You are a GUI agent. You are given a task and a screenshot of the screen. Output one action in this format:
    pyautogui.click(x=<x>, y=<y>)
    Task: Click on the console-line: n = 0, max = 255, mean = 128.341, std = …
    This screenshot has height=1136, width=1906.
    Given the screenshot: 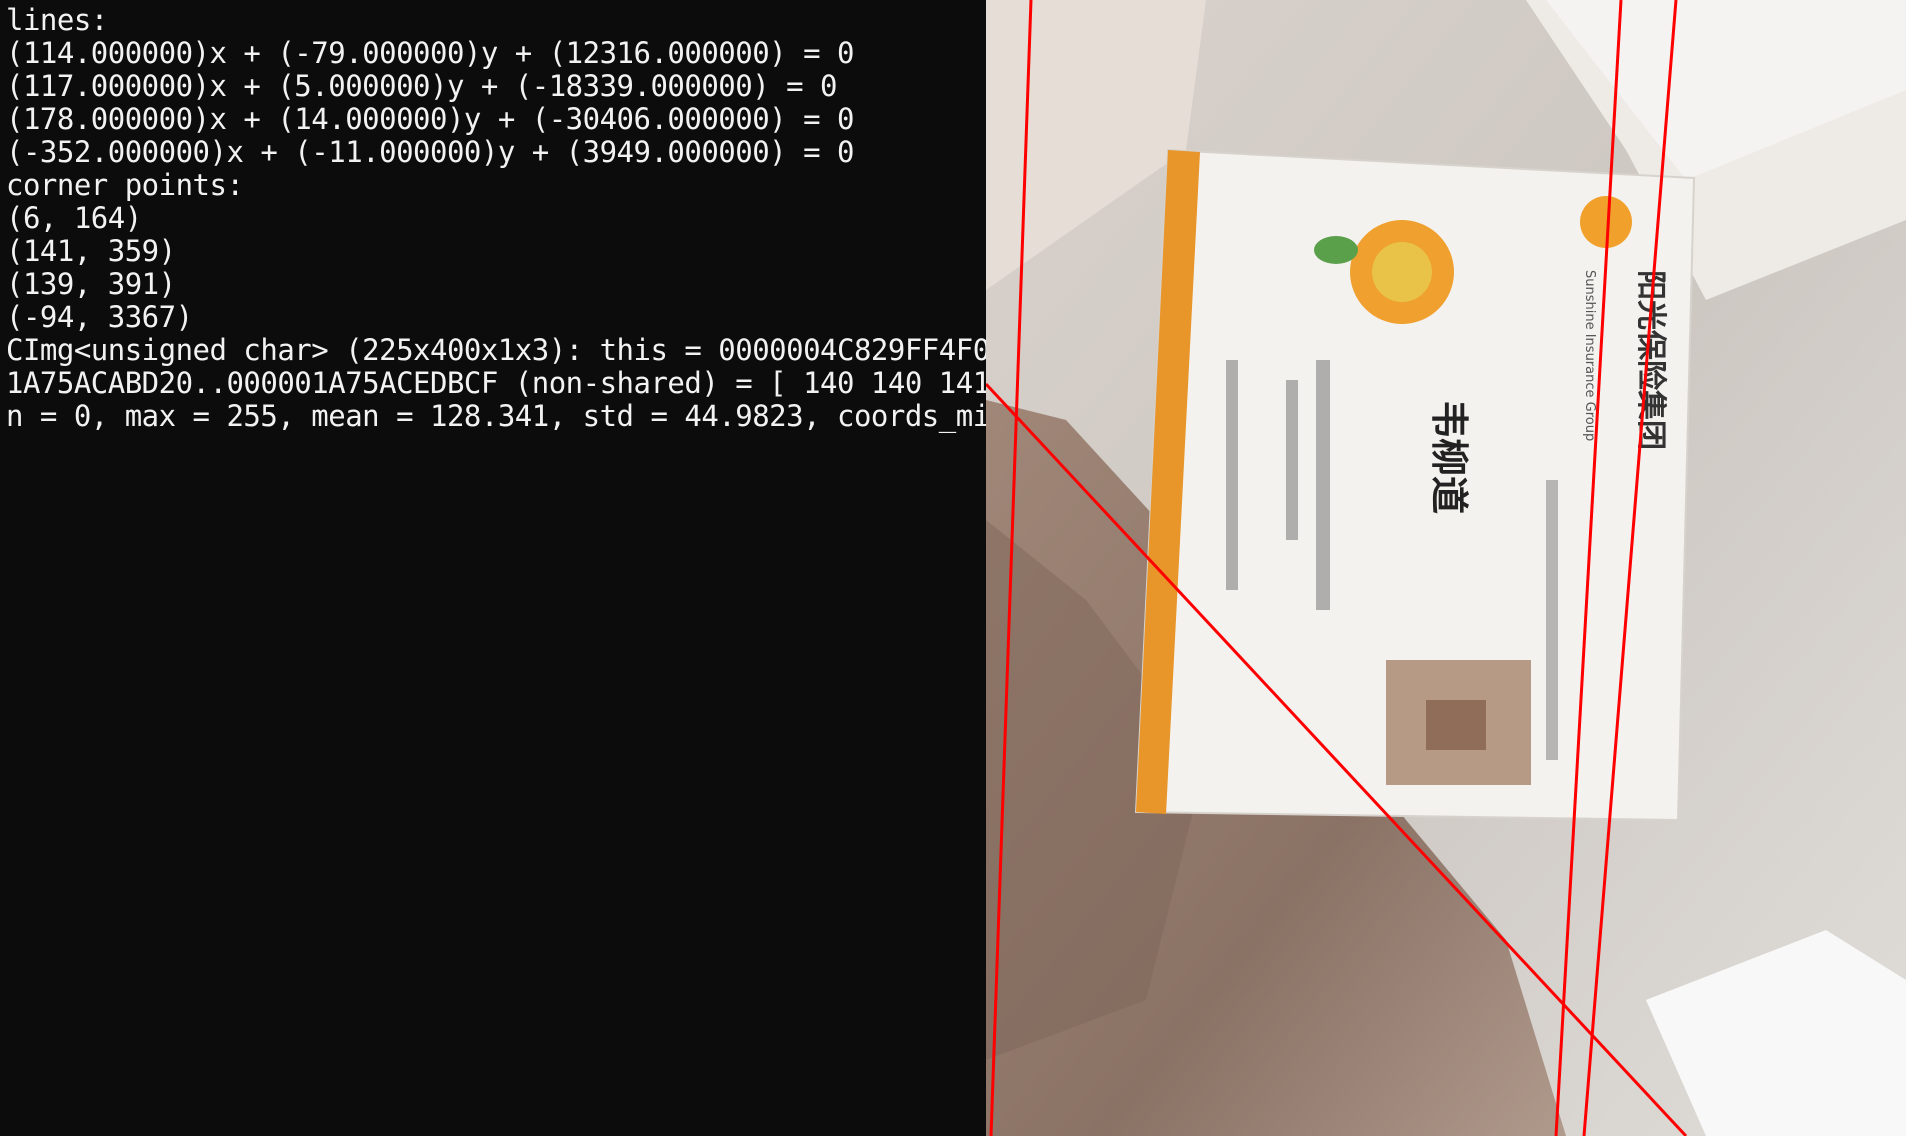 What is the action you would take?
    pyautogui.click(x=496, y=416)
    